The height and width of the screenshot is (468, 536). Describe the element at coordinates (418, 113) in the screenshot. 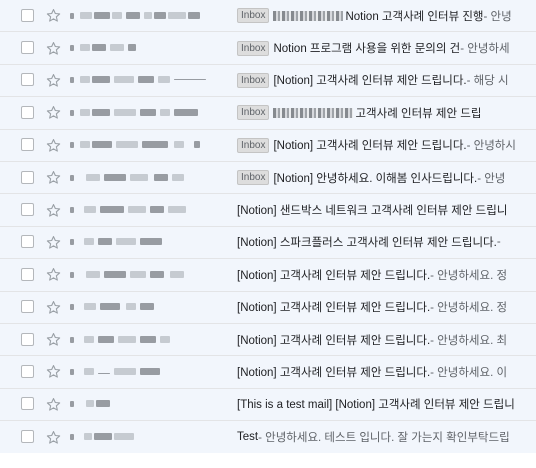

I see `mail-subject: 고객사례 인터뷰 제안 드립` at that location.